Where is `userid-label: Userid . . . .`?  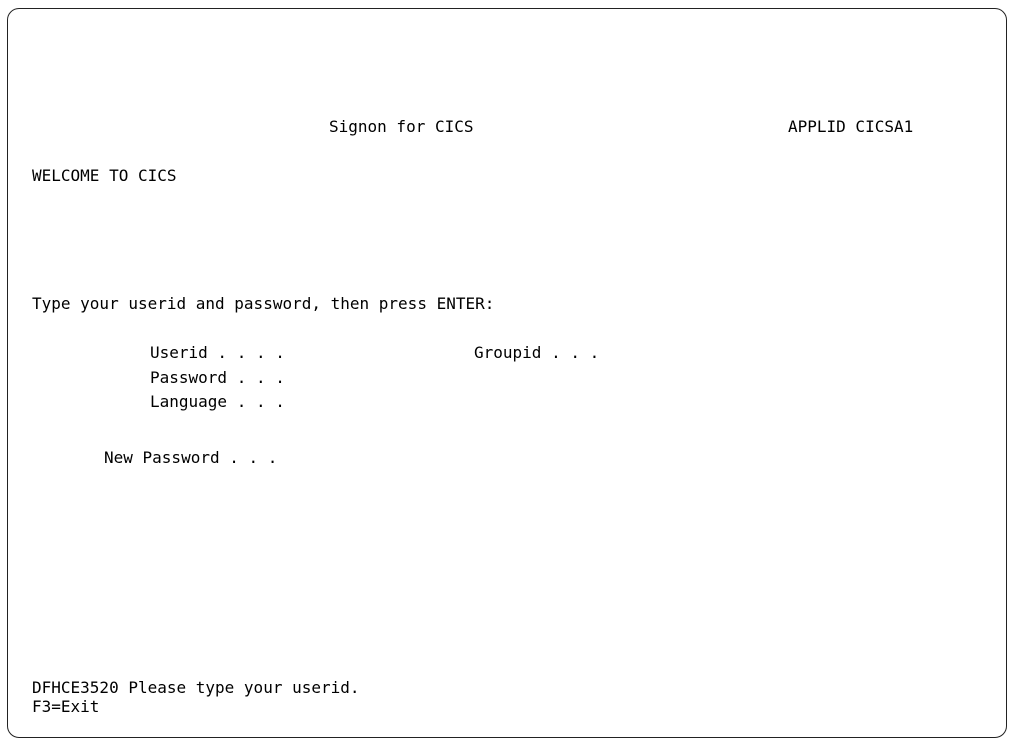 userid-label: Userid . . . . is located at coordinates (217, 352).